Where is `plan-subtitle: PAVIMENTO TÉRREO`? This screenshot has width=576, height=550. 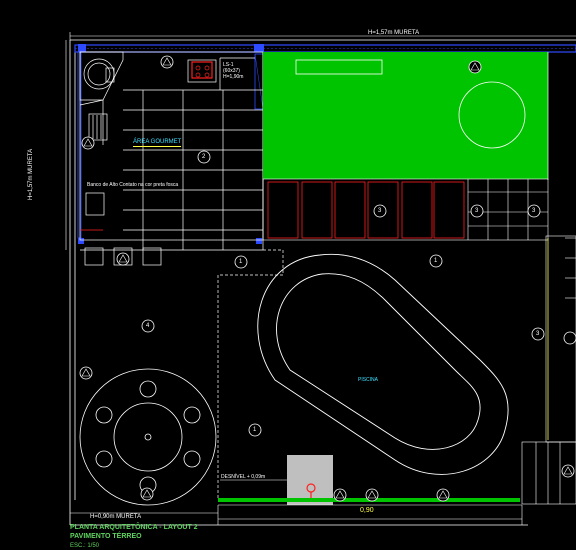 plan-subtitle: PAVIMENTO TÉRREO is located at coordinates (106, 536).